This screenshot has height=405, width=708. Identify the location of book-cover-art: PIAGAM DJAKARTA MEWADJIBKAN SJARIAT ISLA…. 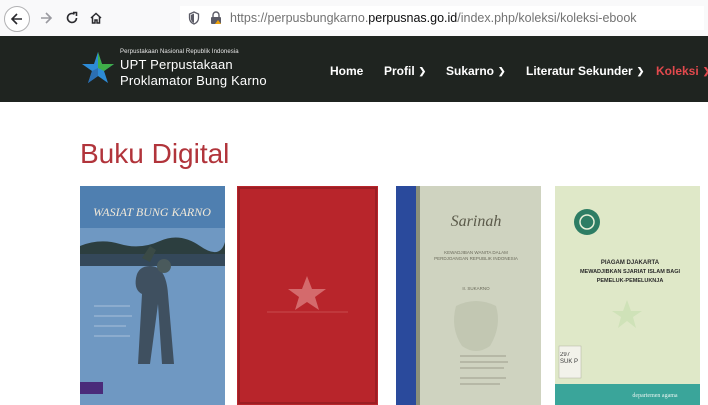
(627, 295).